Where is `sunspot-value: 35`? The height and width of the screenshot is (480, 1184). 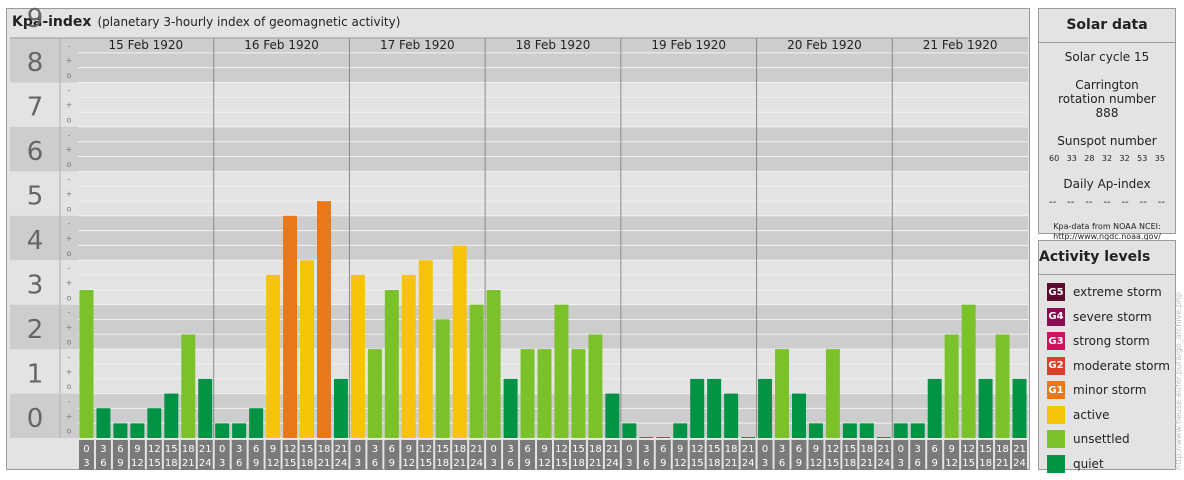
sunspot-value: 35 is located at coordinates (1159, 158).